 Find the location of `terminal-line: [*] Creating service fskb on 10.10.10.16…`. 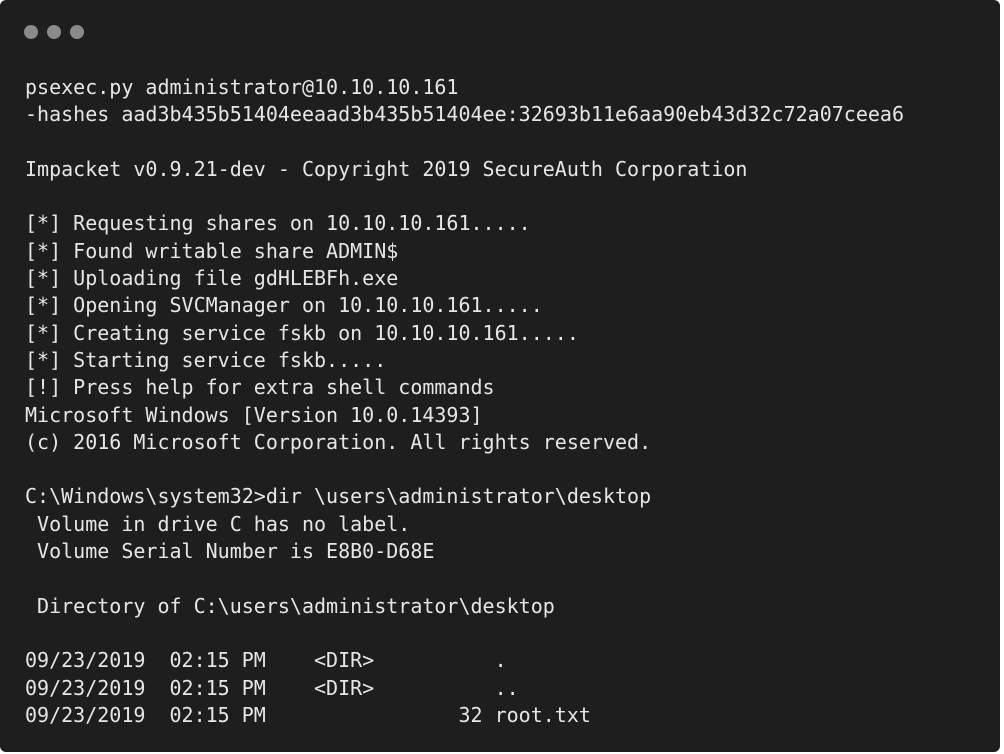

terminal-line: [*] Creating service fskb on 10.10.10.16… is located at coordinates (302, 332).